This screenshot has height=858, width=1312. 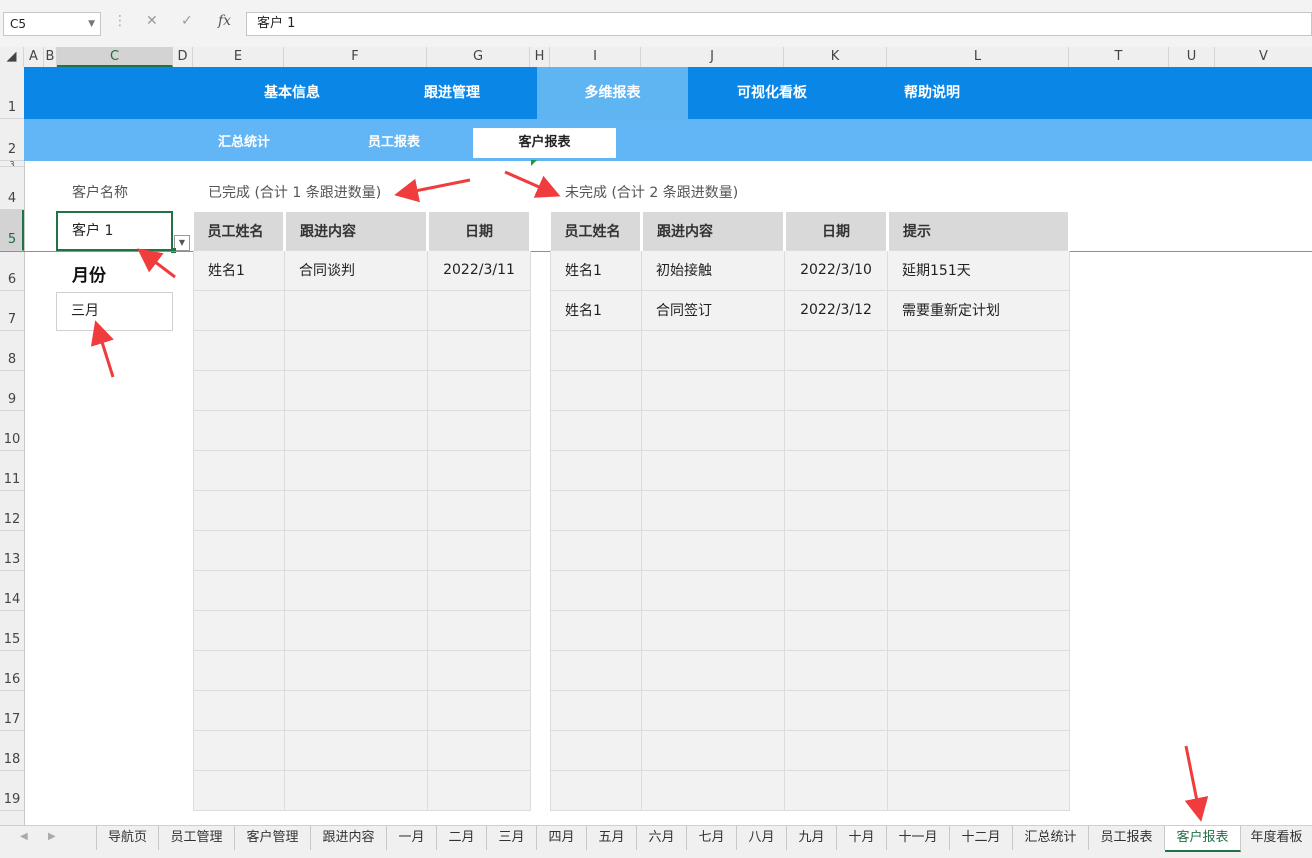 I want to click on row-header: 1, so click(x=12, y=93).